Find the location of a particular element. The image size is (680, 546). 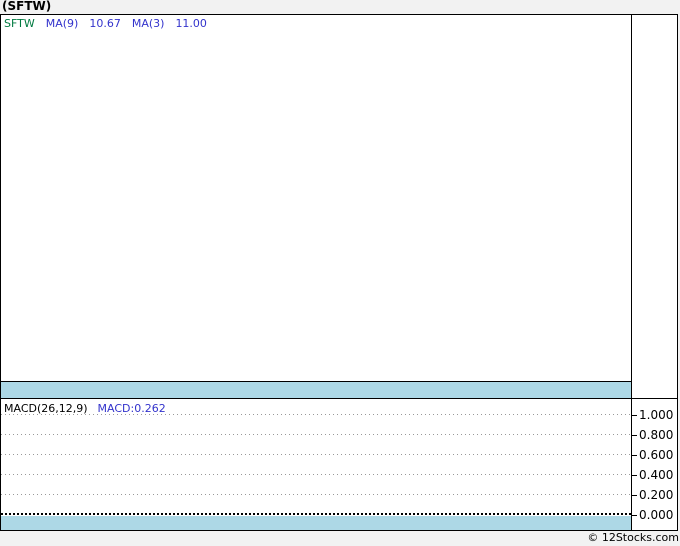

axis-row: 0.000 is located at coordinates (652, 515).